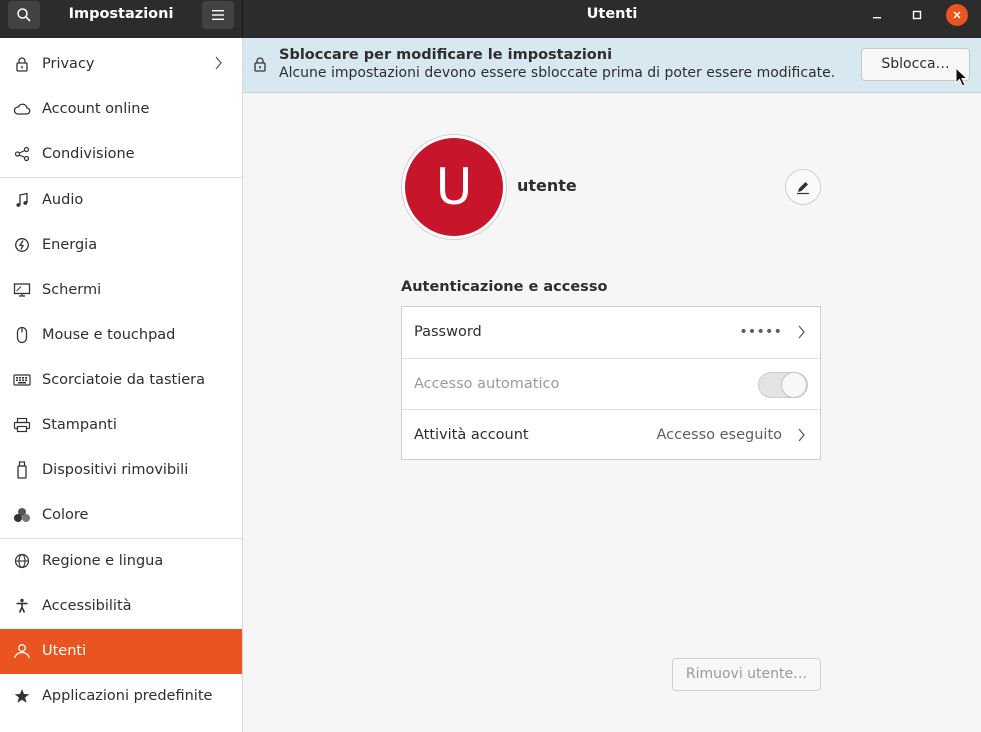 The height and width of the screenshot is (732, 981). I want to click on password-label: Password, so click(448, 332).